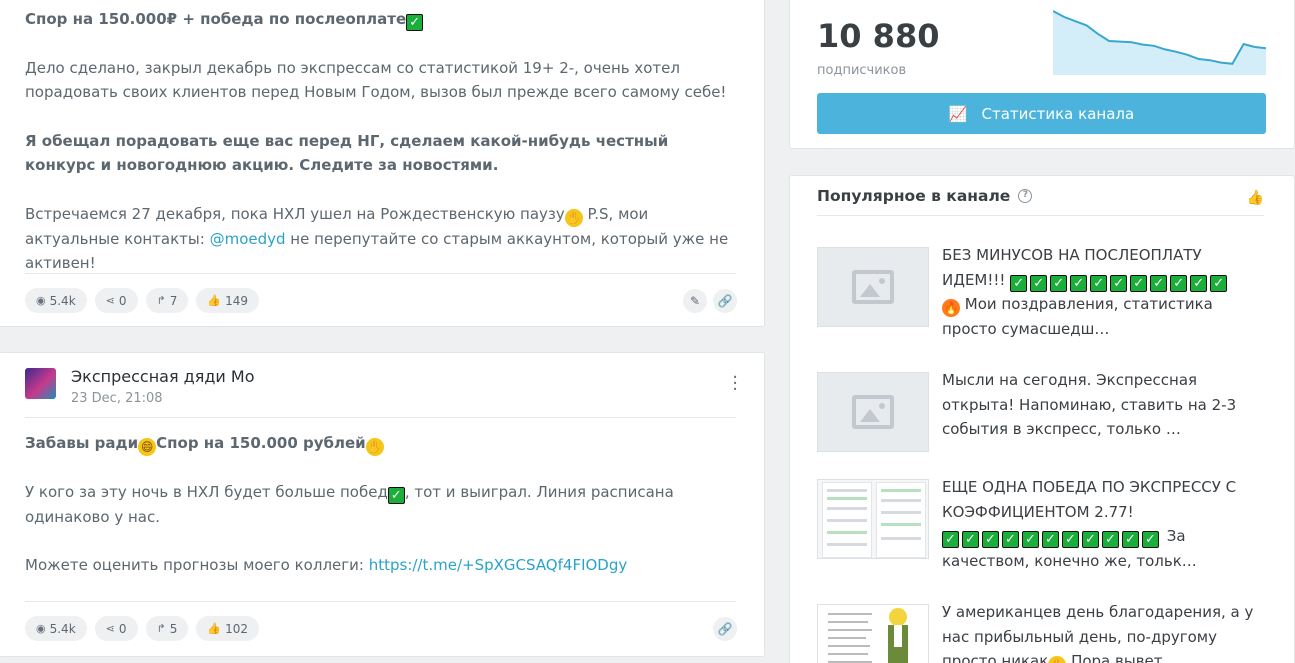 Image resolution: width=1295 pixels, height=663 pixels. I want to click on subscriber-label: подписчиков, so click(862, 70).